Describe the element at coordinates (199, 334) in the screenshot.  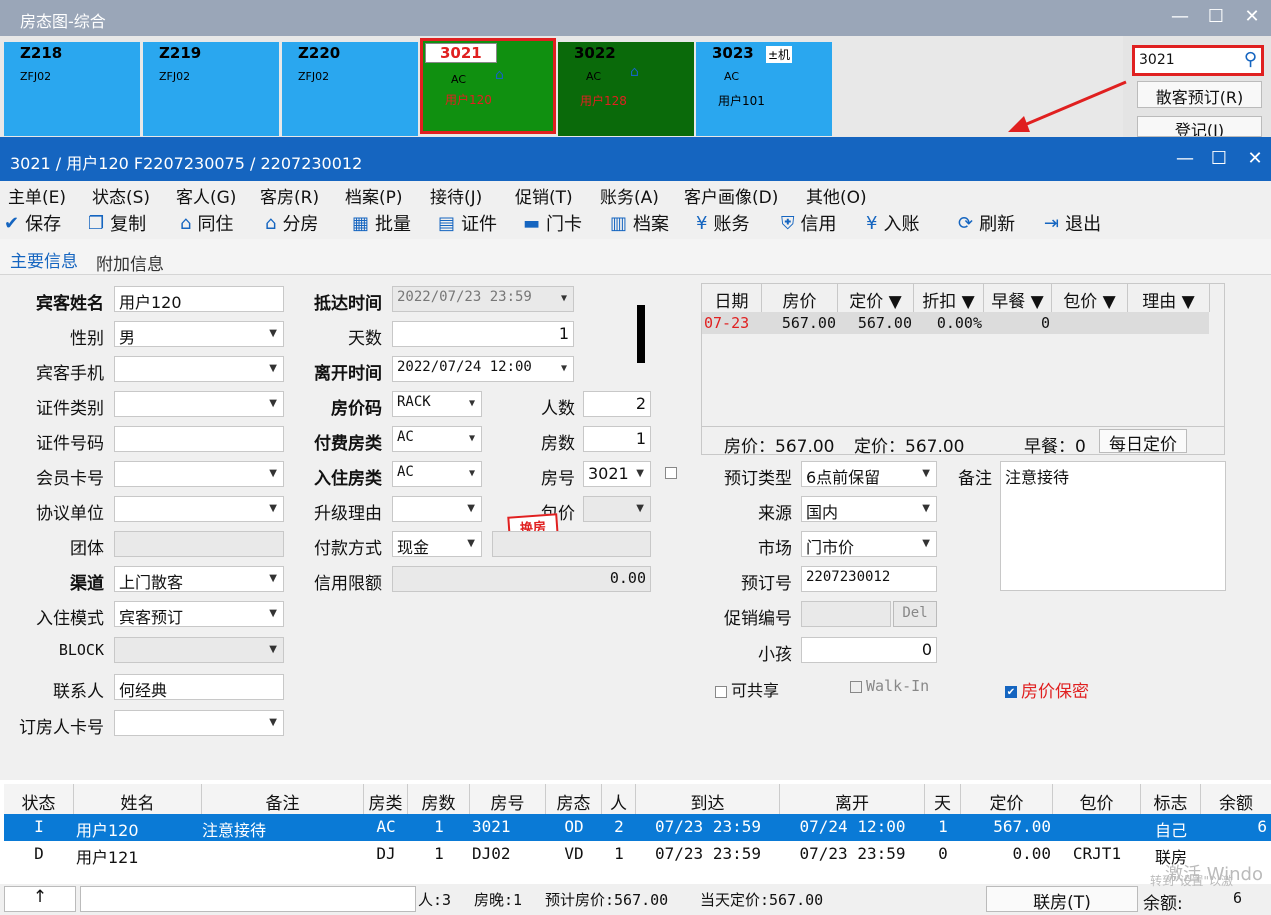
I see `gender-select: 男` at that location.